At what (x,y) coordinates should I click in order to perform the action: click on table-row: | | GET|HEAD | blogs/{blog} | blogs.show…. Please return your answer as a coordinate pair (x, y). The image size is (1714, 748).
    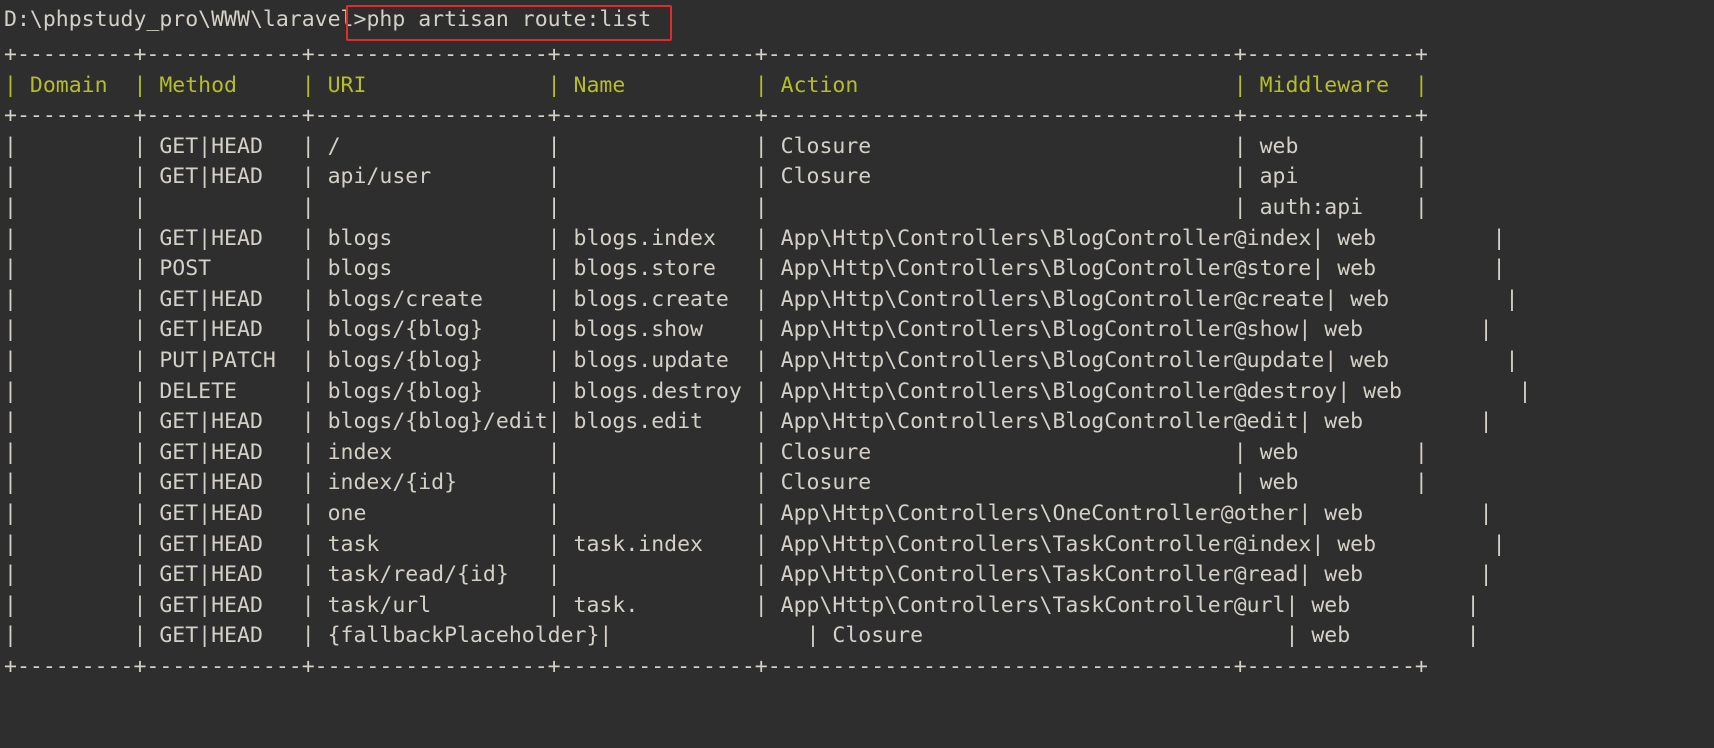
    Looking at the image, I should click on (748, 330).